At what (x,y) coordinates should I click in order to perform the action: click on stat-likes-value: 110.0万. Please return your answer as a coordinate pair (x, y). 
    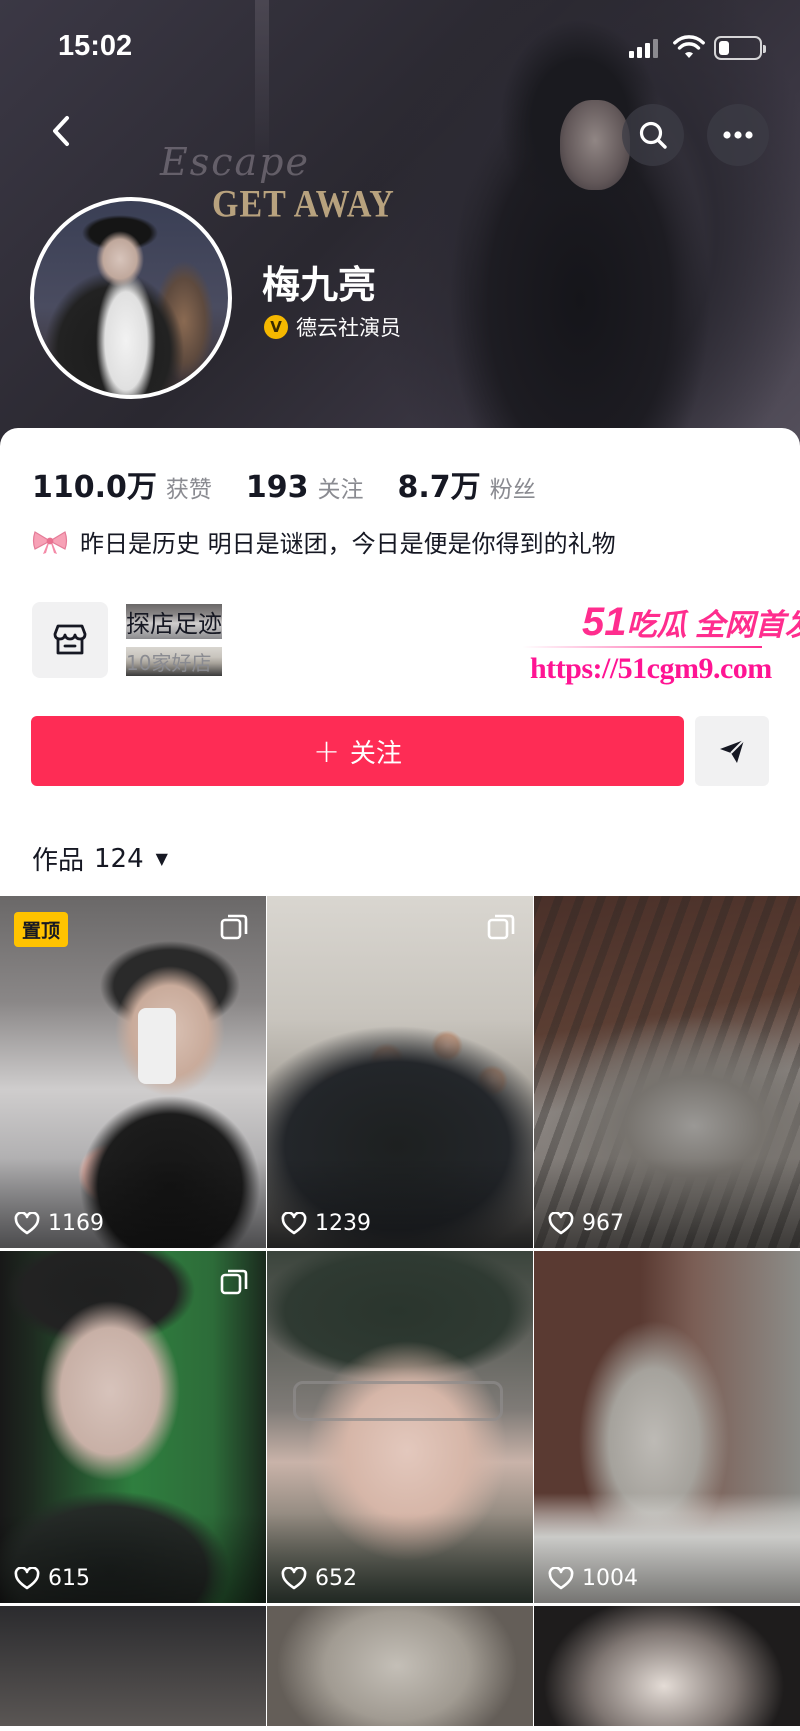
    Looking at the image, I should click on (94, 487).